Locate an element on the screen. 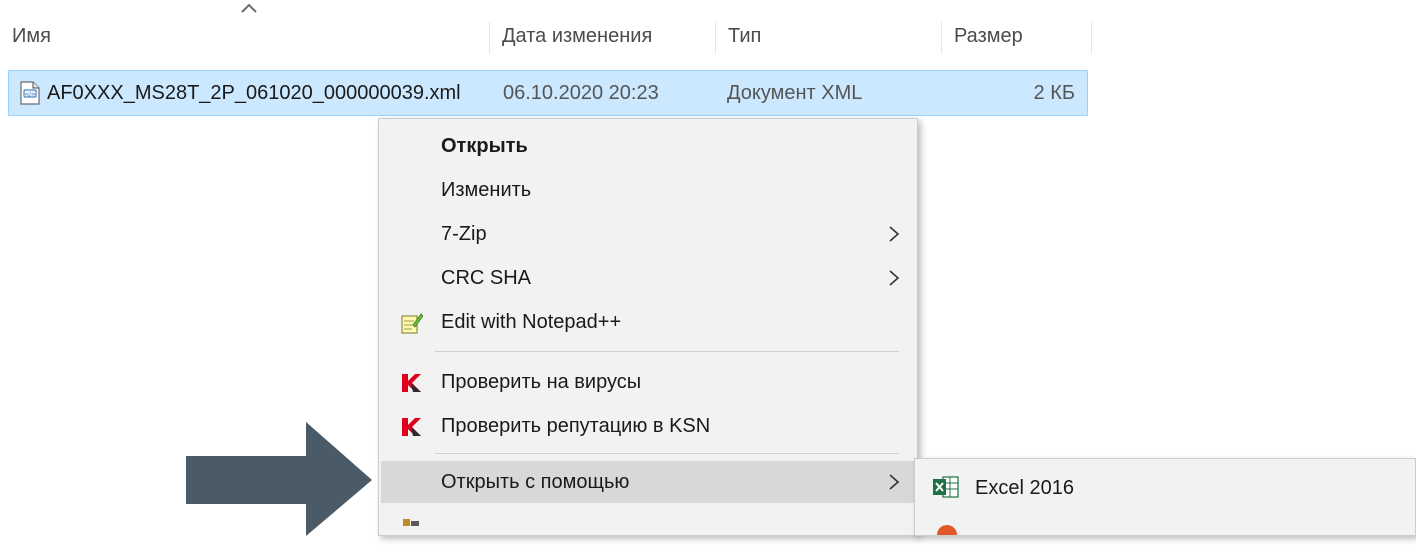  menu-item-open: Открыть is located at coordinates (648, 146).